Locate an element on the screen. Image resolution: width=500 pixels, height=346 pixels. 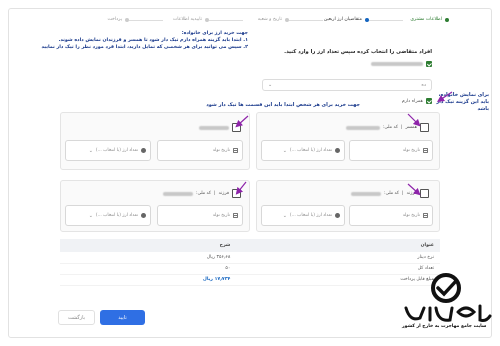
column-header-title: عنوان is located at coordinates (338, 245).